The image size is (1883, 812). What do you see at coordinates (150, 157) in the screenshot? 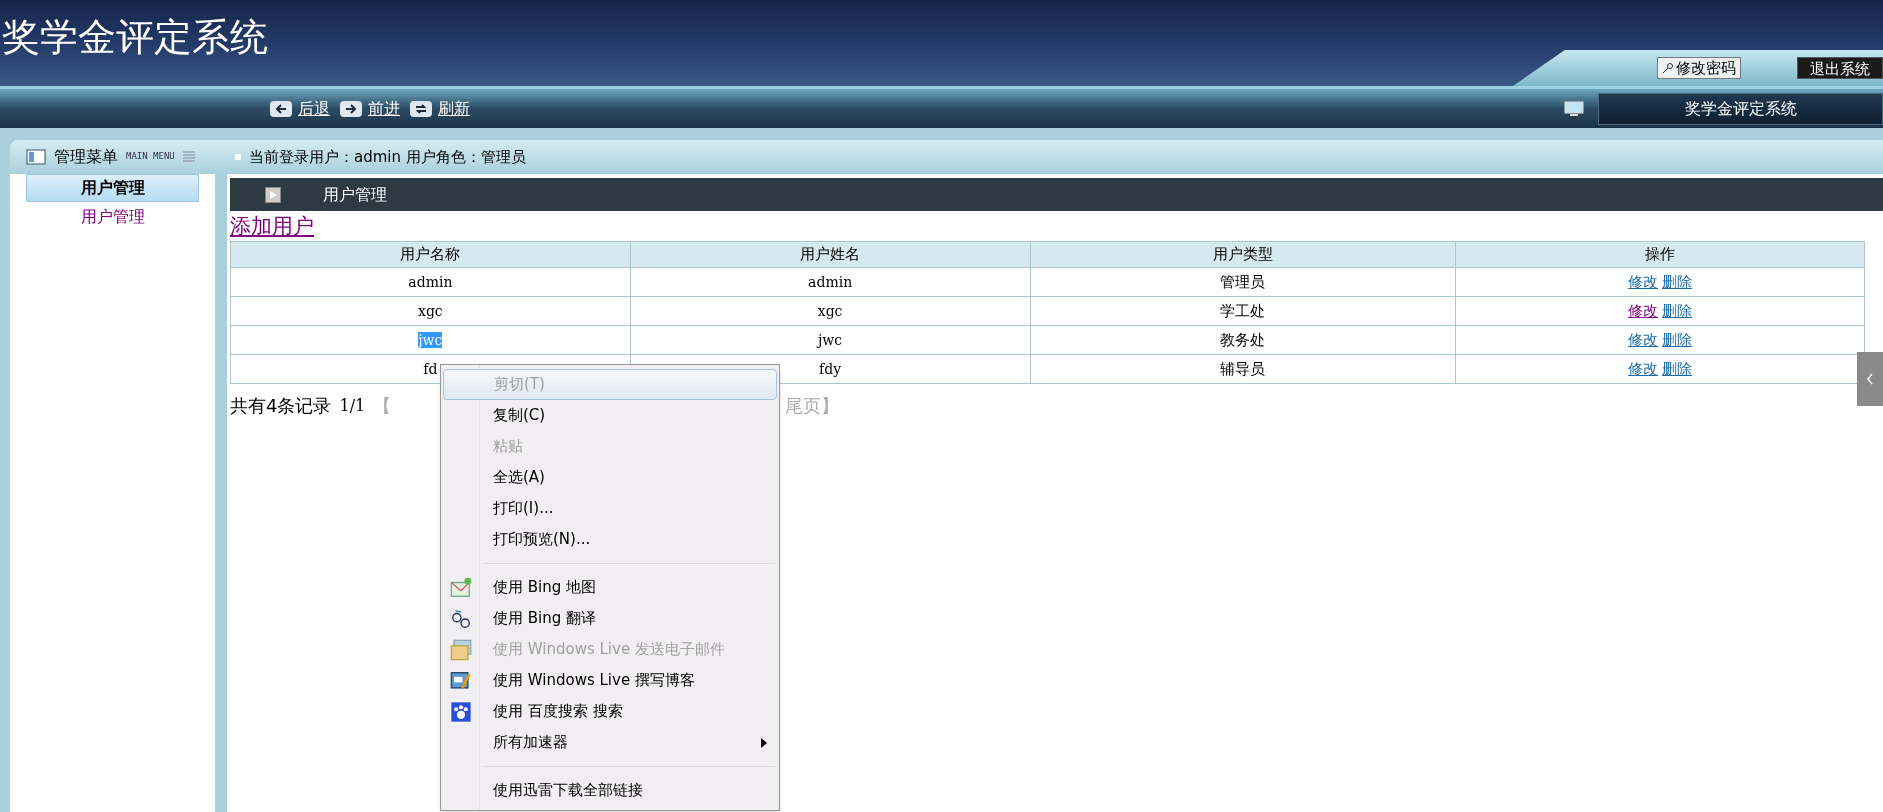
I see `menu-subtitle: MAIN MENU` at bounding box center [150, 157].